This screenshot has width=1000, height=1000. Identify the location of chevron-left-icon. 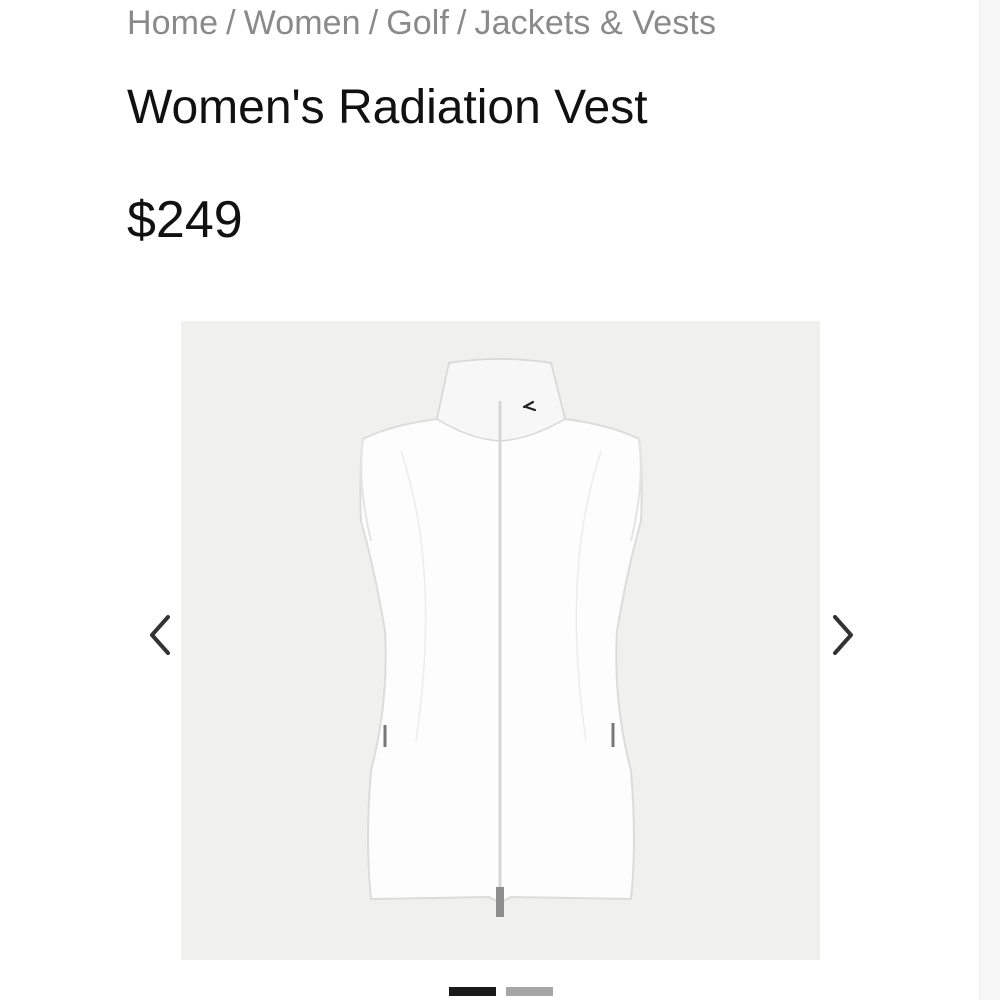
(160, 635).